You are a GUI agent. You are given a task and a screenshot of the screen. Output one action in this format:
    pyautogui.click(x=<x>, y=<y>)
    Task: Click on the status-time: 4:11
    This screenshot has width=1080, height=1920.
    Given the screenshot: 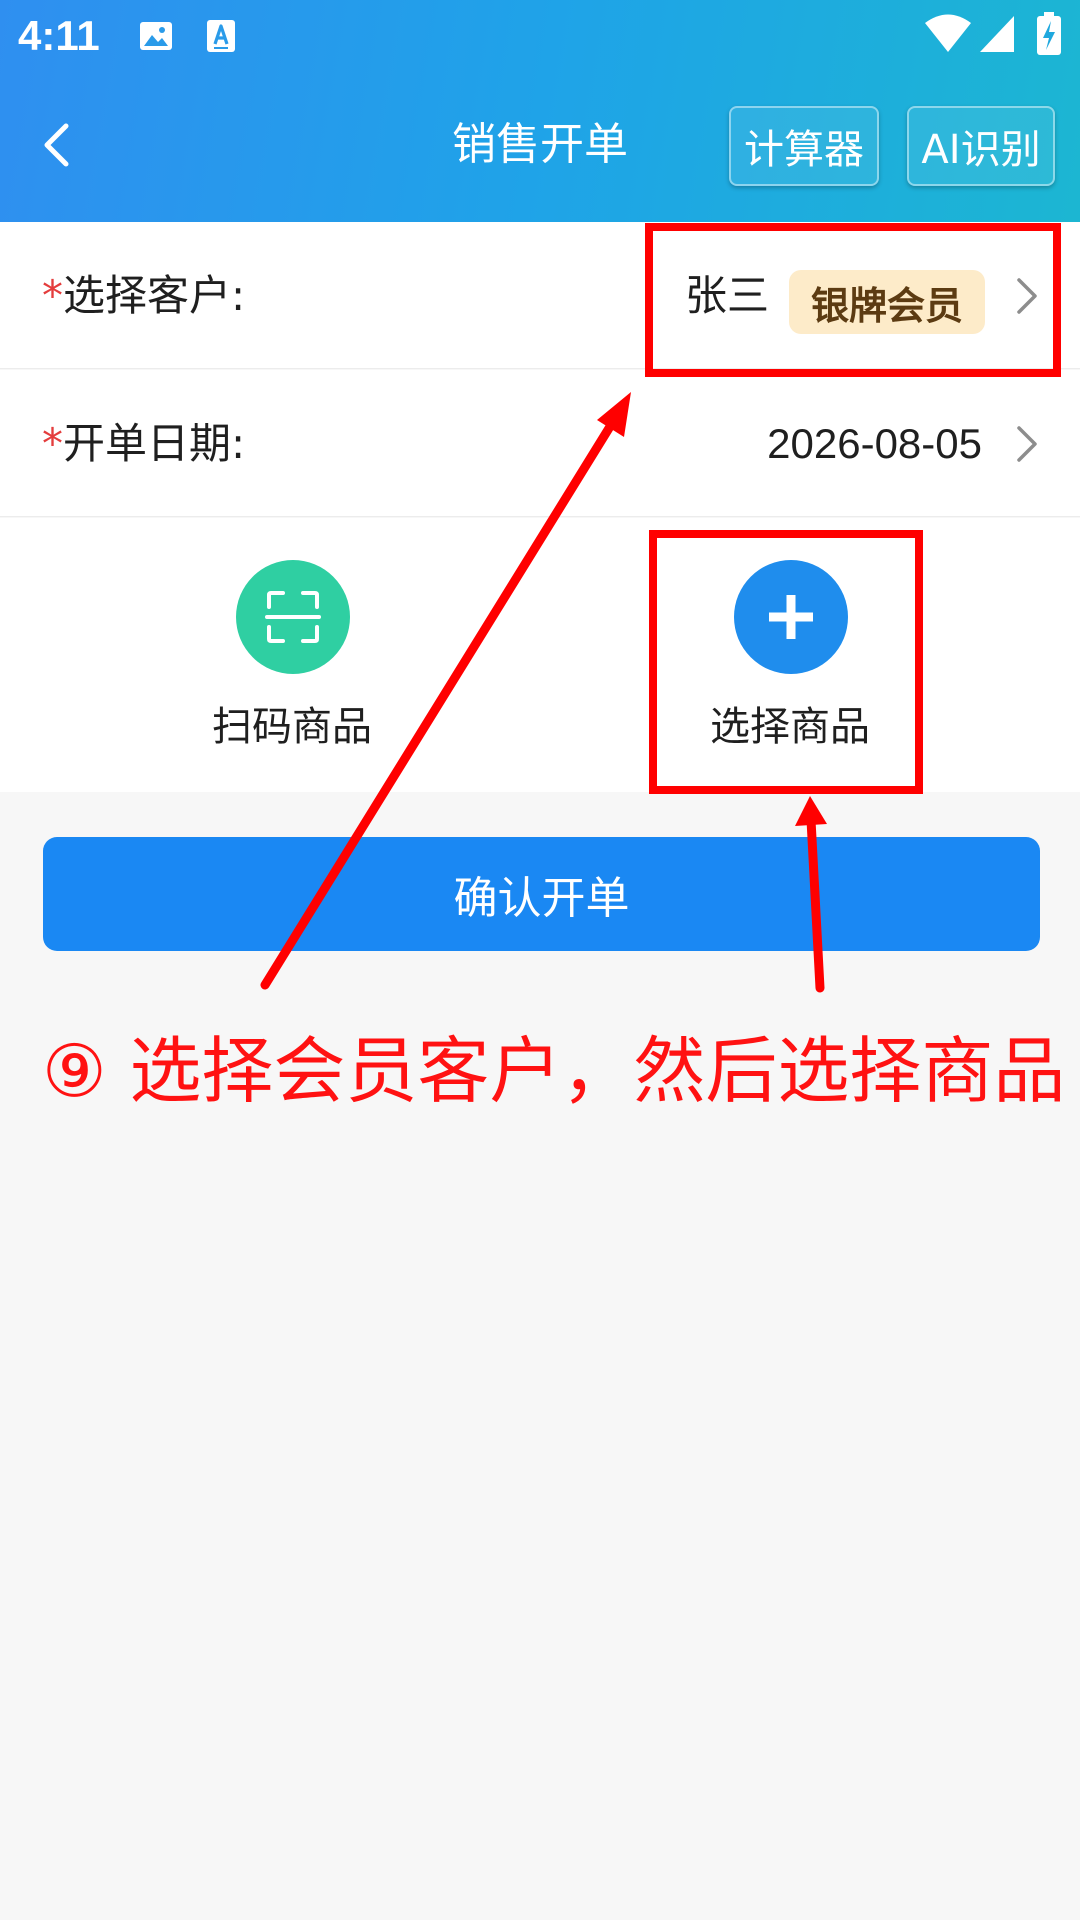 What is the action you would take?
    pyautogui.click(x=59, y=35)
    